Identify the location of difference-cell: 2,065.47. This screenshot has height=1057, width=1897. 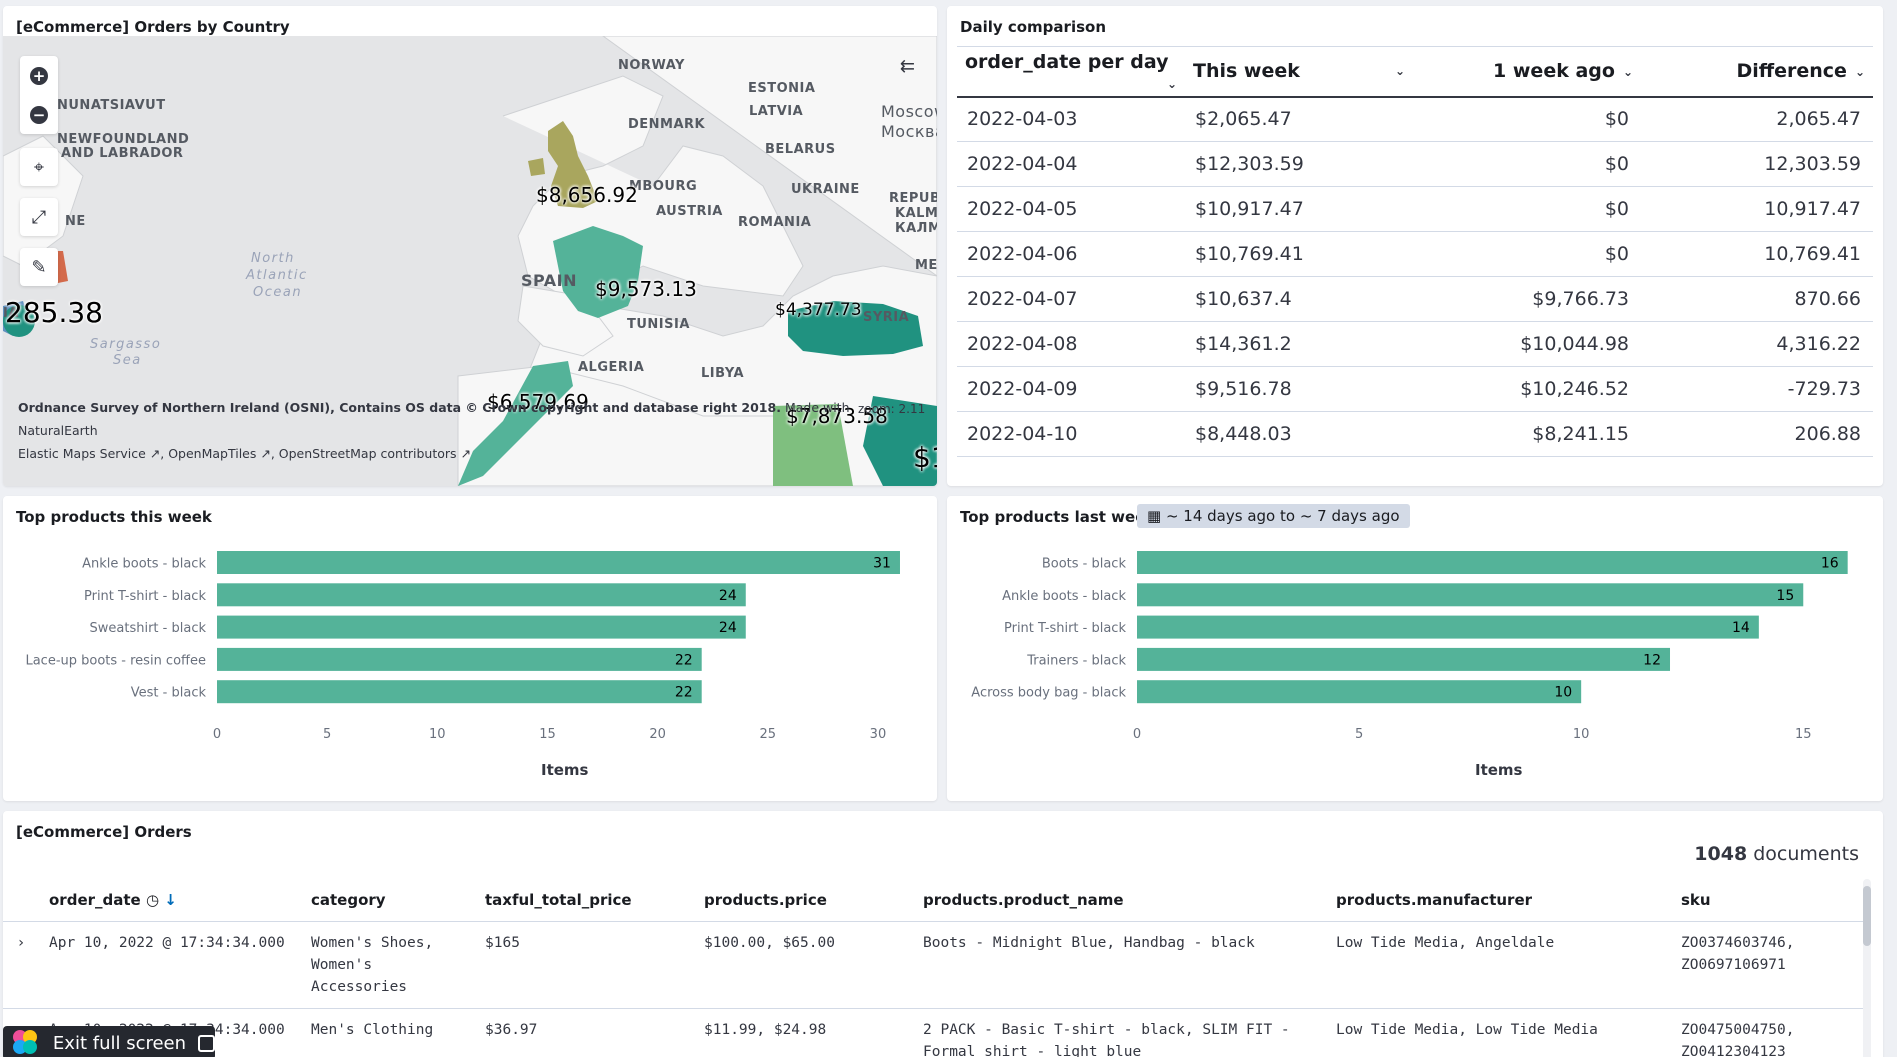
(1757, 119).